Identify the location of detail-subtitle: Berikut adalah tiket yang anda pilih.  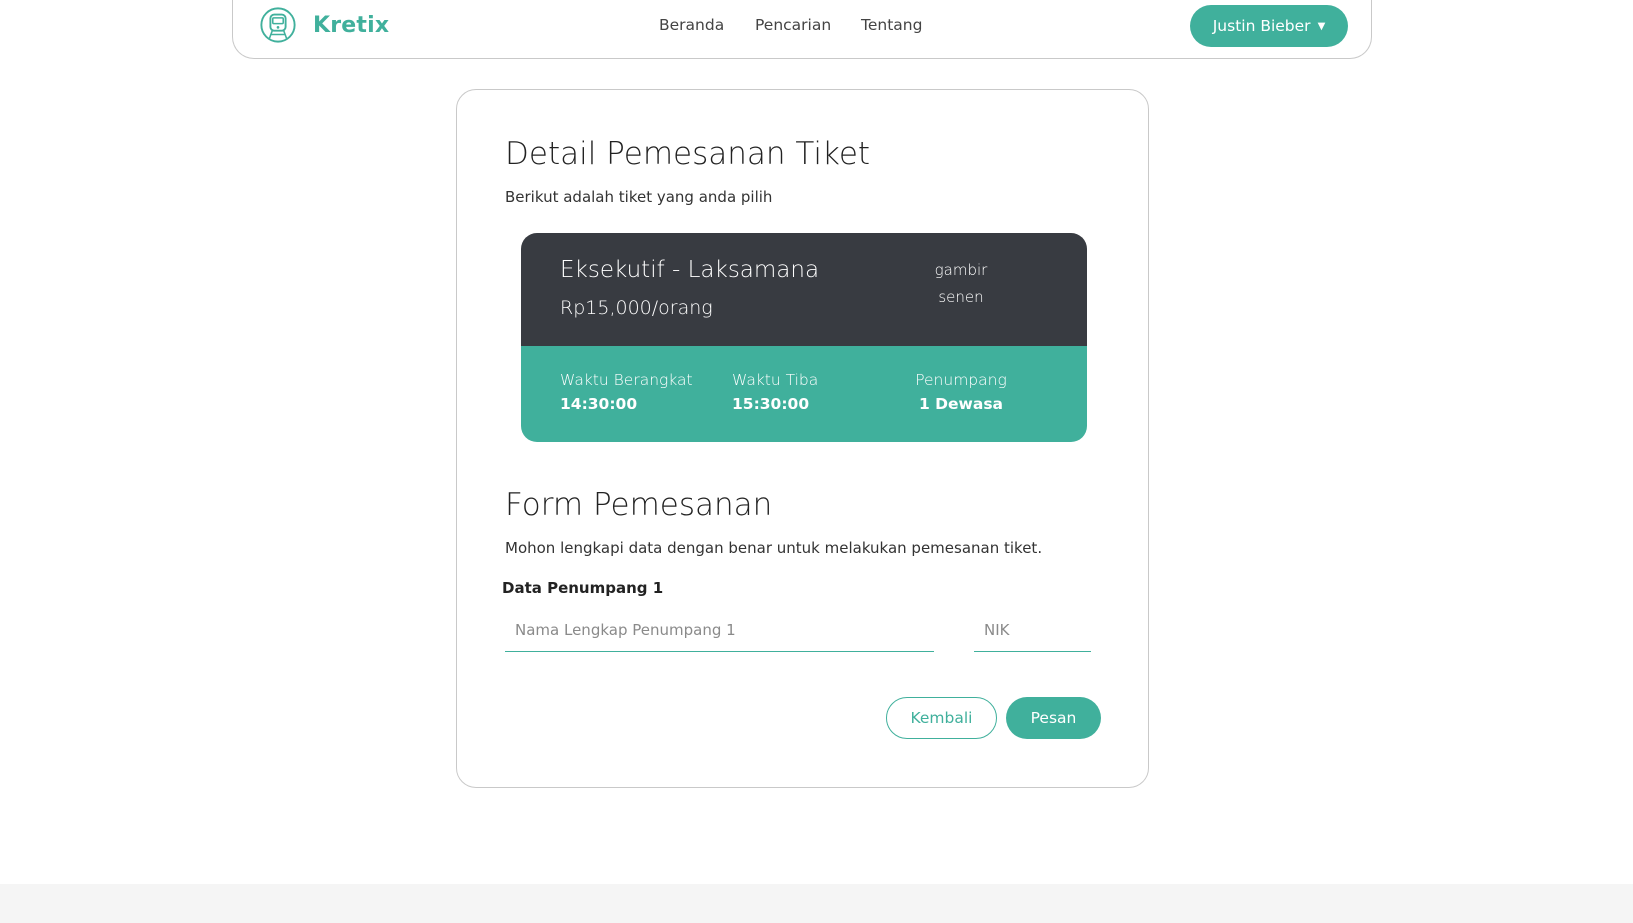
(639, 197).